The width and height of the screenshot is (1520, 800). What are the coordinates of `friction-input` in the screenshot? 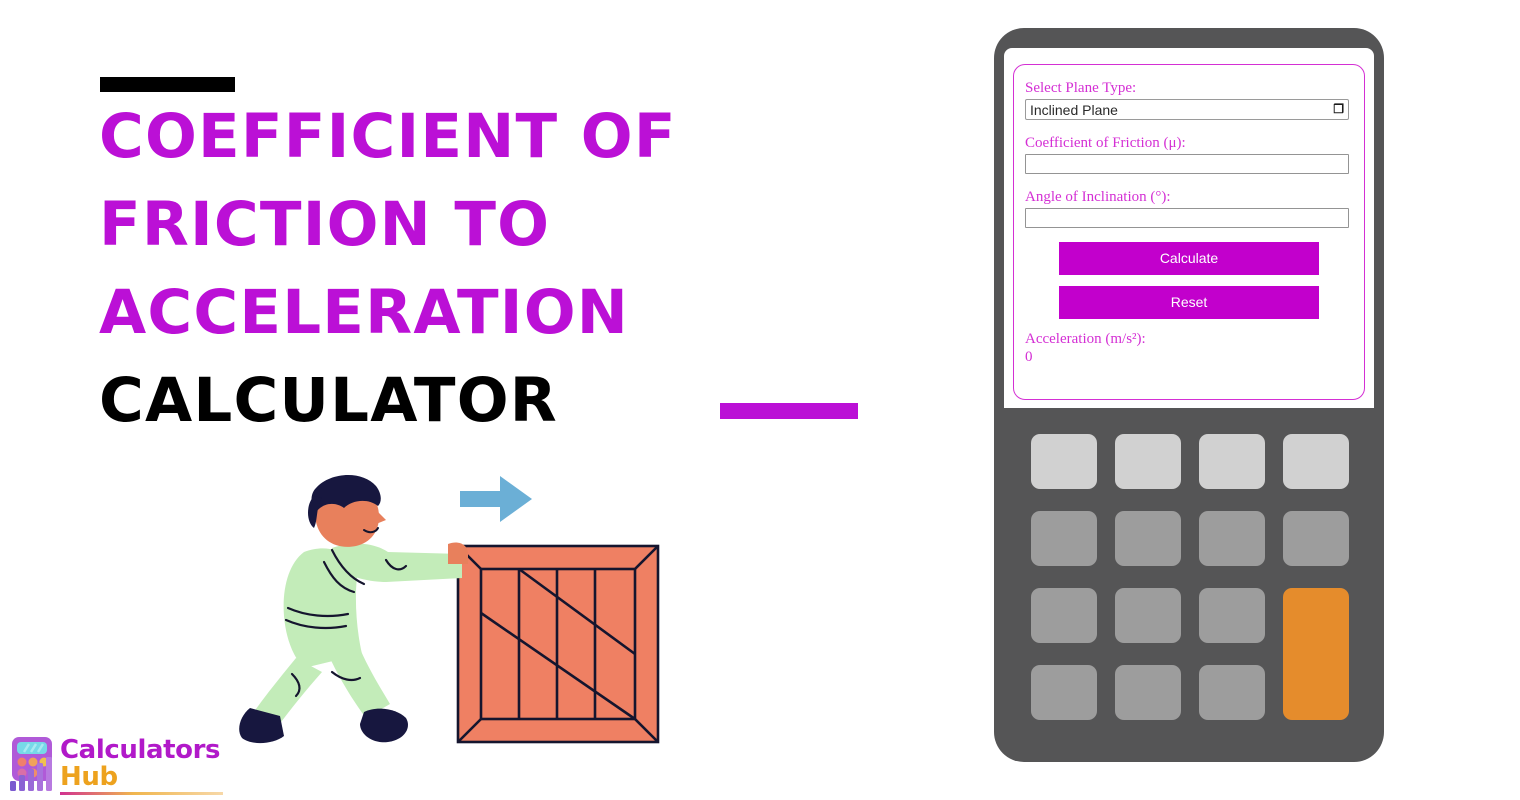 It's located at (1187, 164).